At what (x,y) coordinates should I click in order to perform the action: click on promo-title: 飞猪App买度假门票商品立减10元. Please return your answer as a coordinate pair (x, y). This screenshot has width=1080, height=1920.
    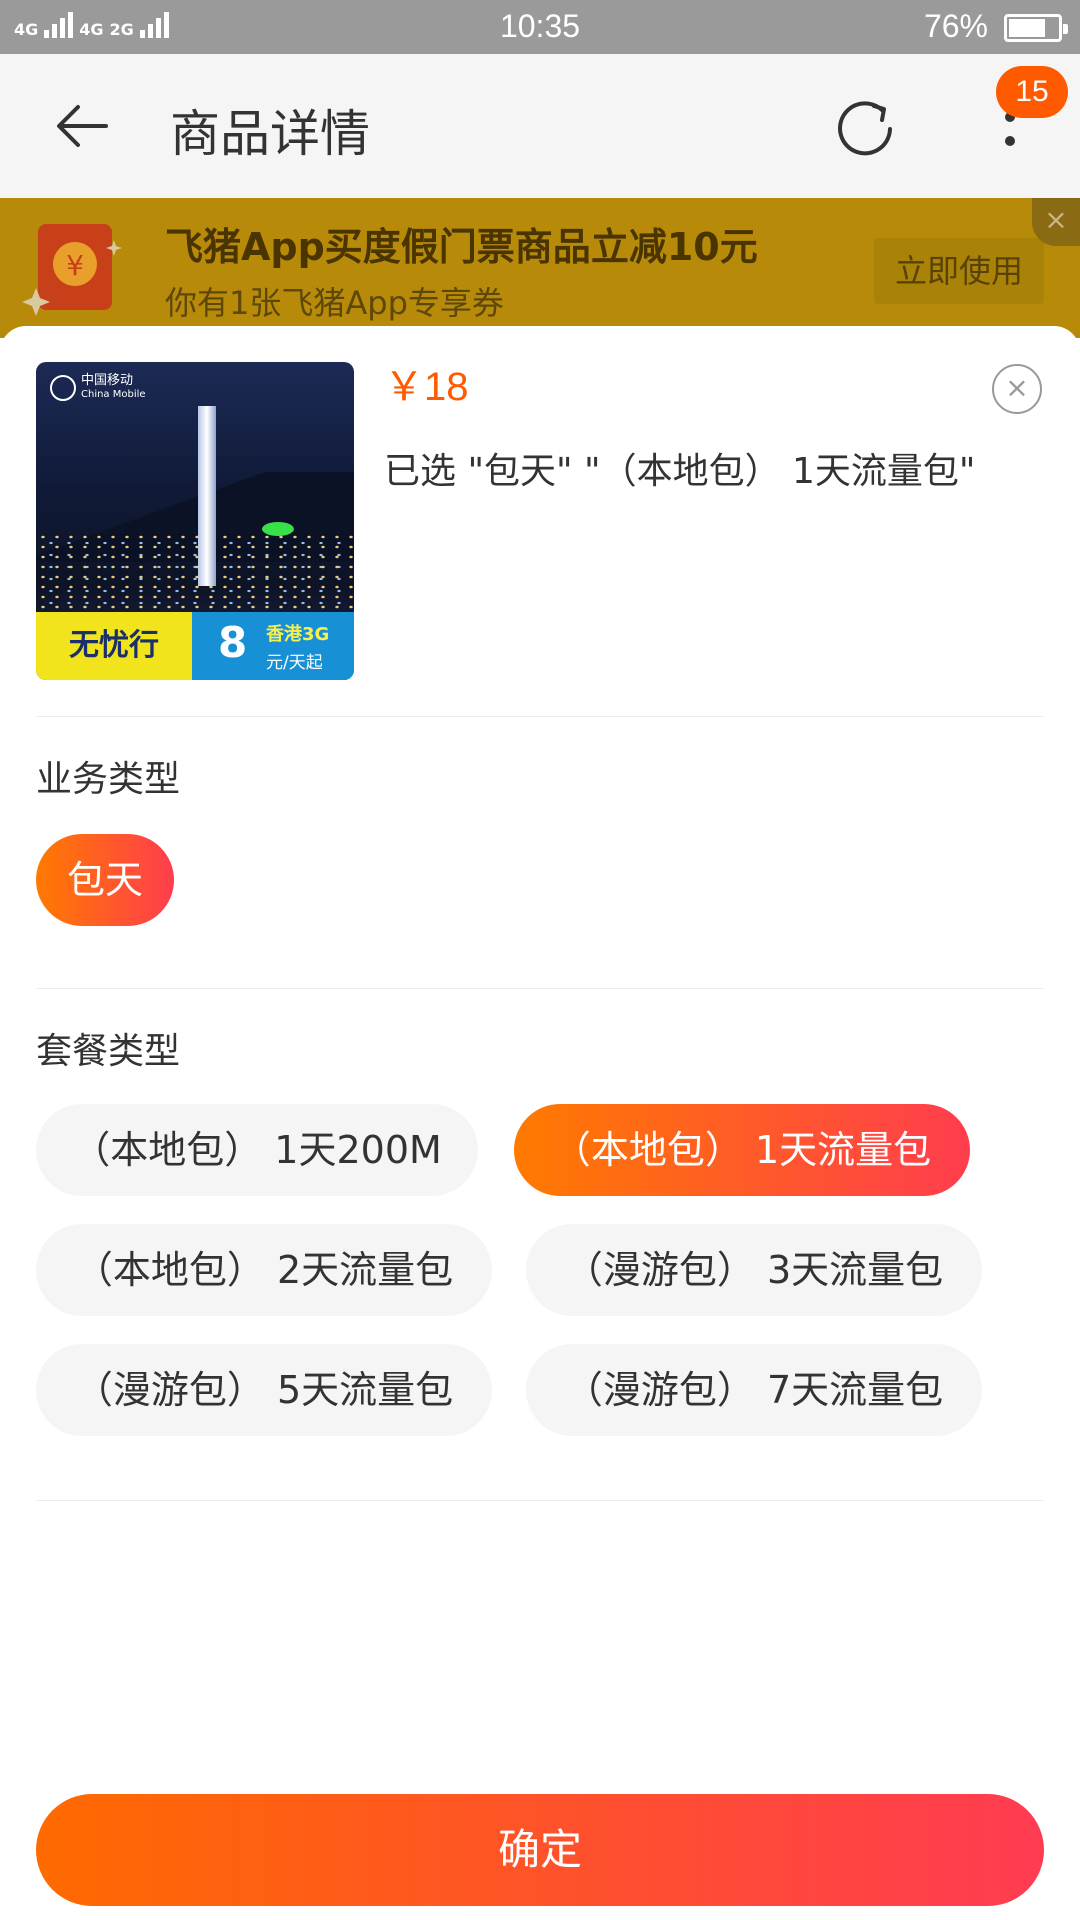
    Looking at the image, I should click on (461, 247).